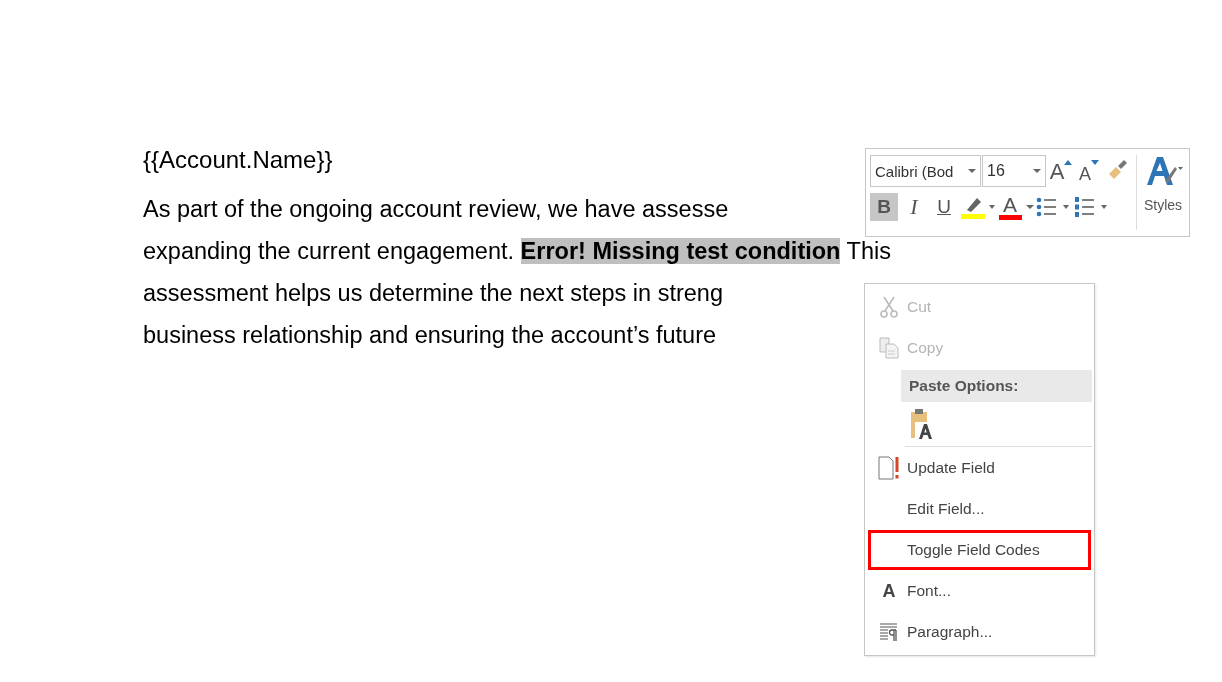 Image resolution: width=1222 pixels, height=682 pixels. I want to click on numbered-list-icon, so click(1092, 207).